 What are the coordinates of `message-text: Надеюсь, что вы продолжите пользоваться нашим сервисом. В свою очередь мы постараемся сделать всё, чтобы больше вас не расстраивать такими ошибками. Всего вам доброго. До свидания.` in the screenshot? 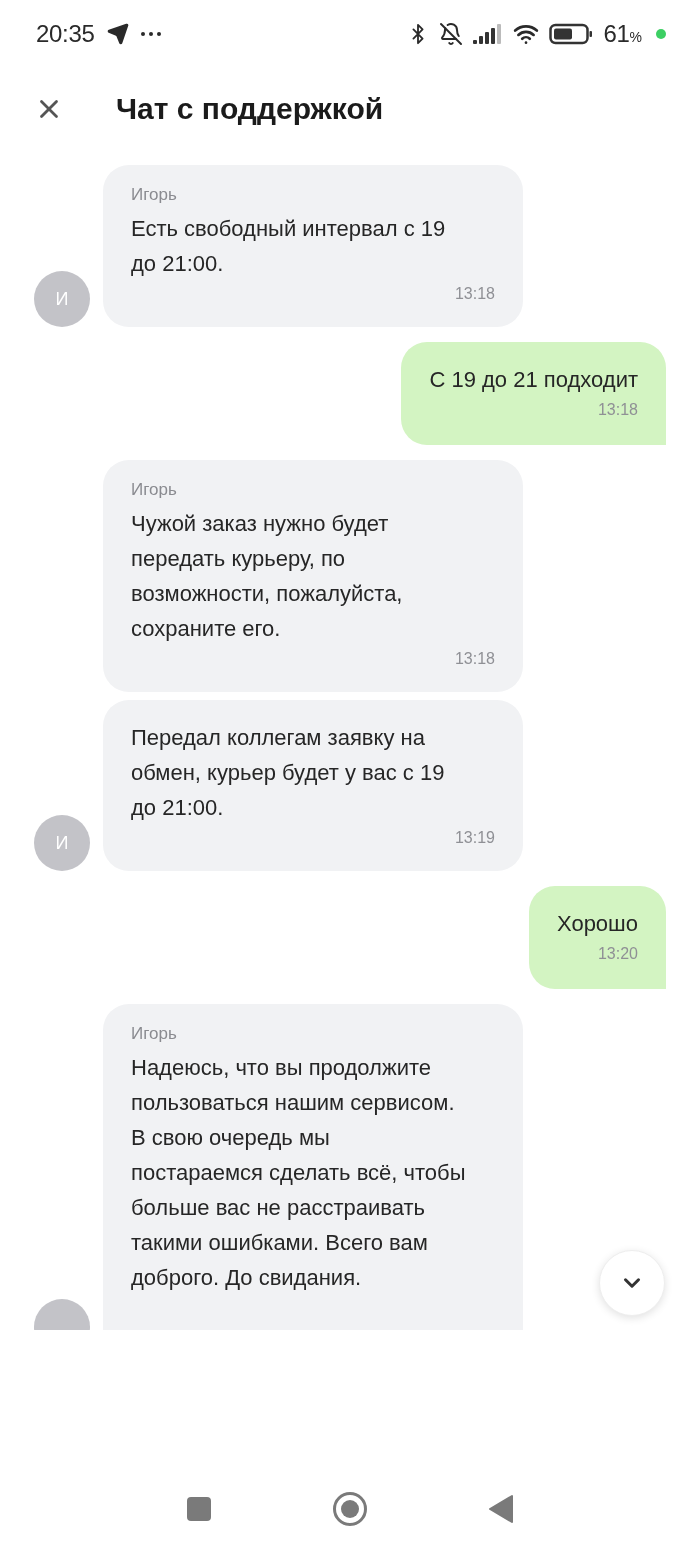 It's located at (299, 1173).